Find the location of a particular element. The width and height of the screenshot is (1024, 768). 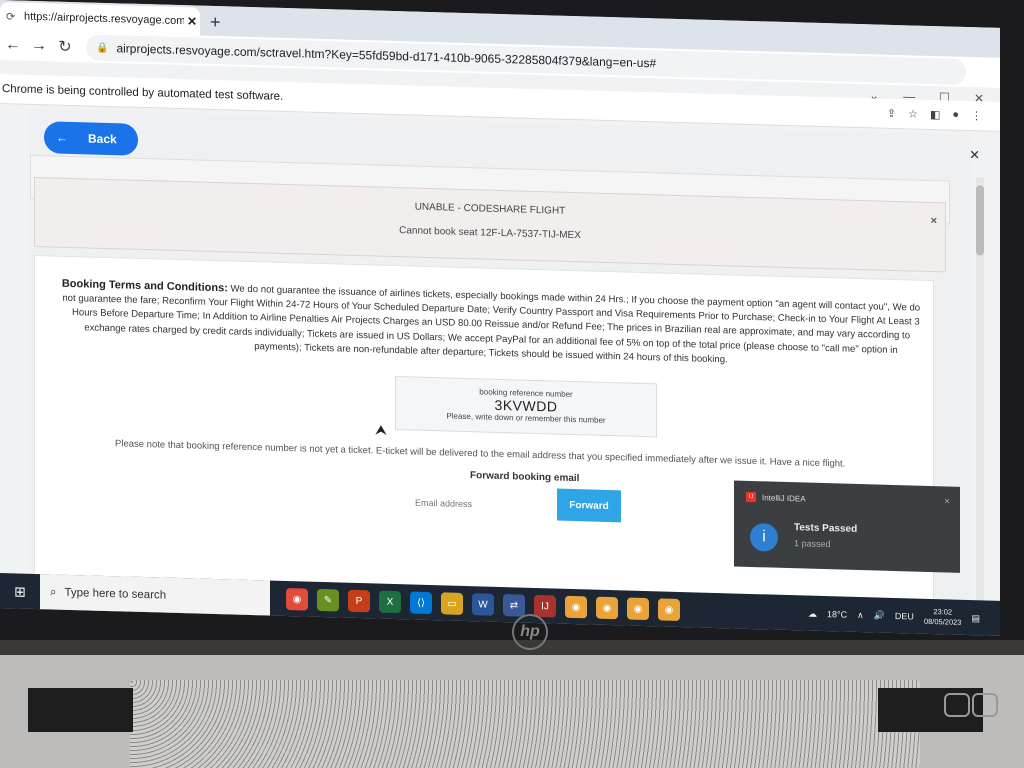

weather-temp: 18°C is located at coordinates (837, 614).